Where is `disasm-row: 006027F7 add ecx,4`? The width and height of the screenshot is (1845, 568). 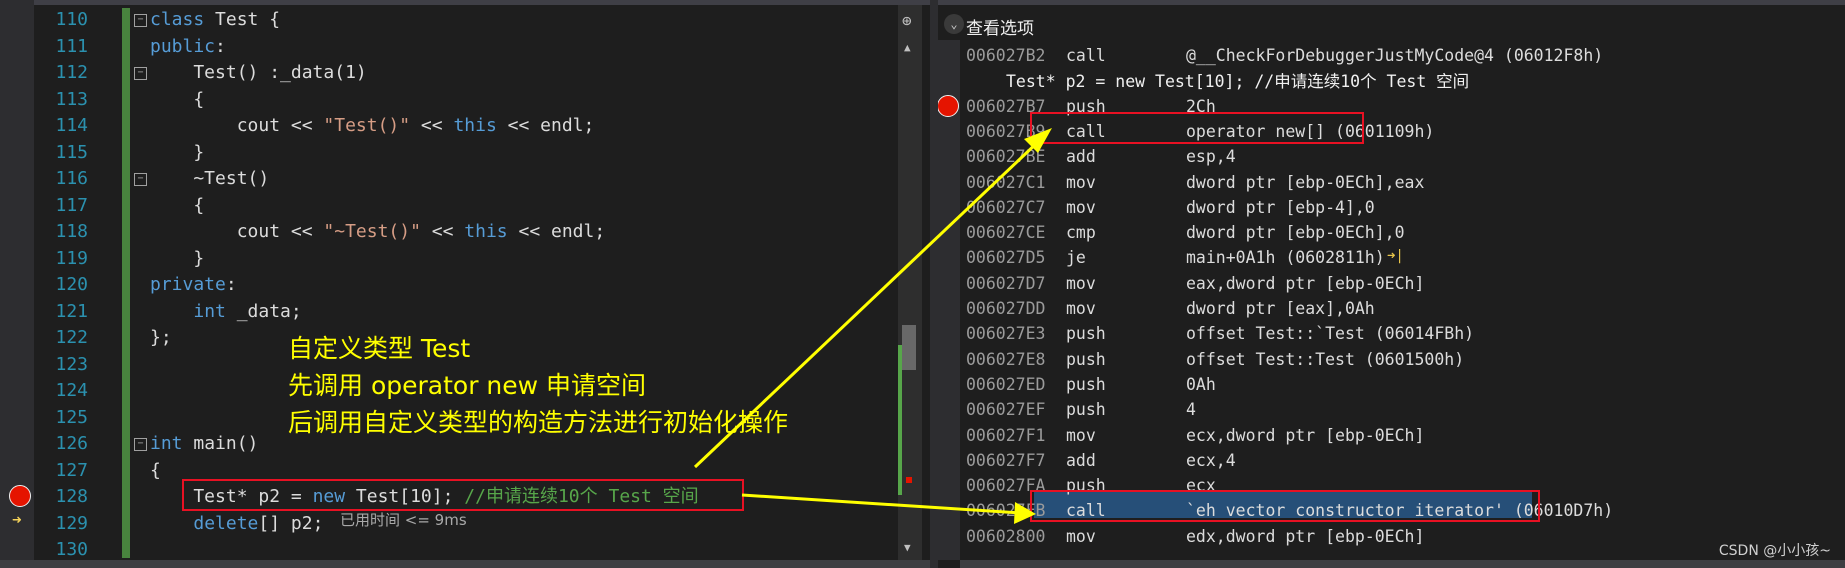 disasm-row: 006027F7 add ecx,4 is located at coordinates (1388, 460).